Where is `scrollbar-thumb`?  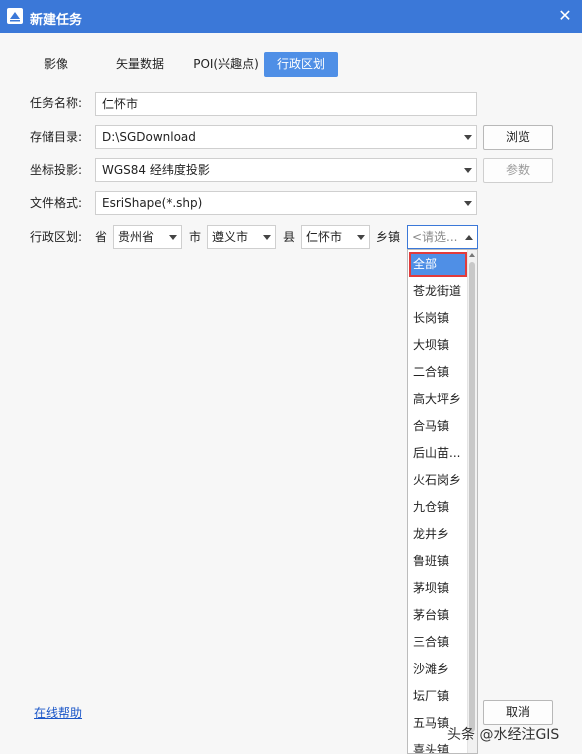
scrollbar-thumb is located at coordinates (472, 497).